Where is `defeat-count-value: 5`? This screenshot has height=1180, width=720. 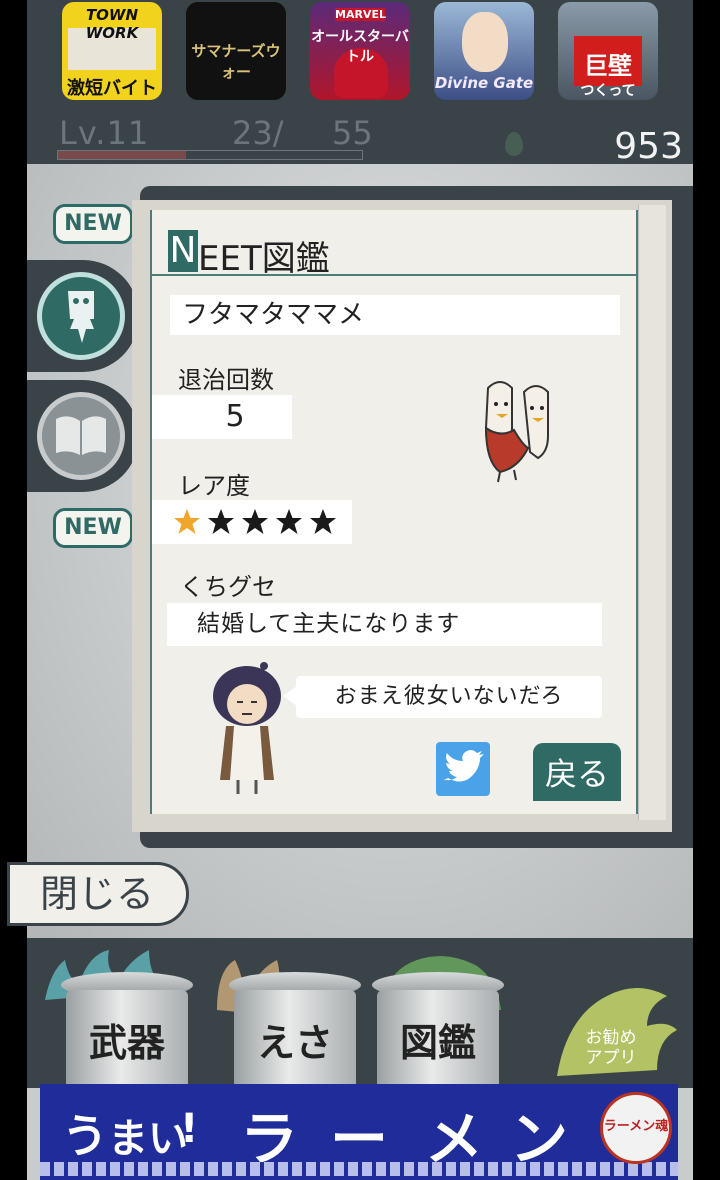 defeat-count-value: 5 is located at coordinates (222, 417).